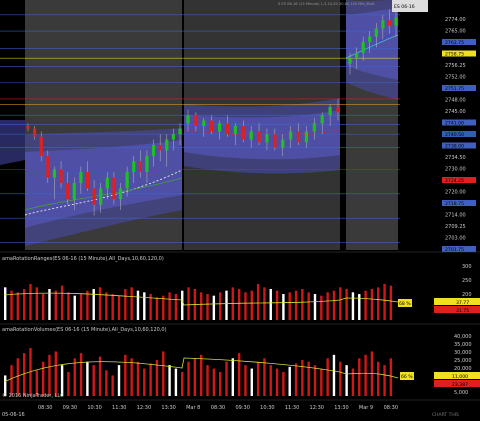 Image resolution: width=480 pixels, height=421 pixels. What do you see at coordinates (33, 395) in the screenshot?
I see `copyright: © 2016 NinjaTrader, LLC` at bounding box center [33, 395].